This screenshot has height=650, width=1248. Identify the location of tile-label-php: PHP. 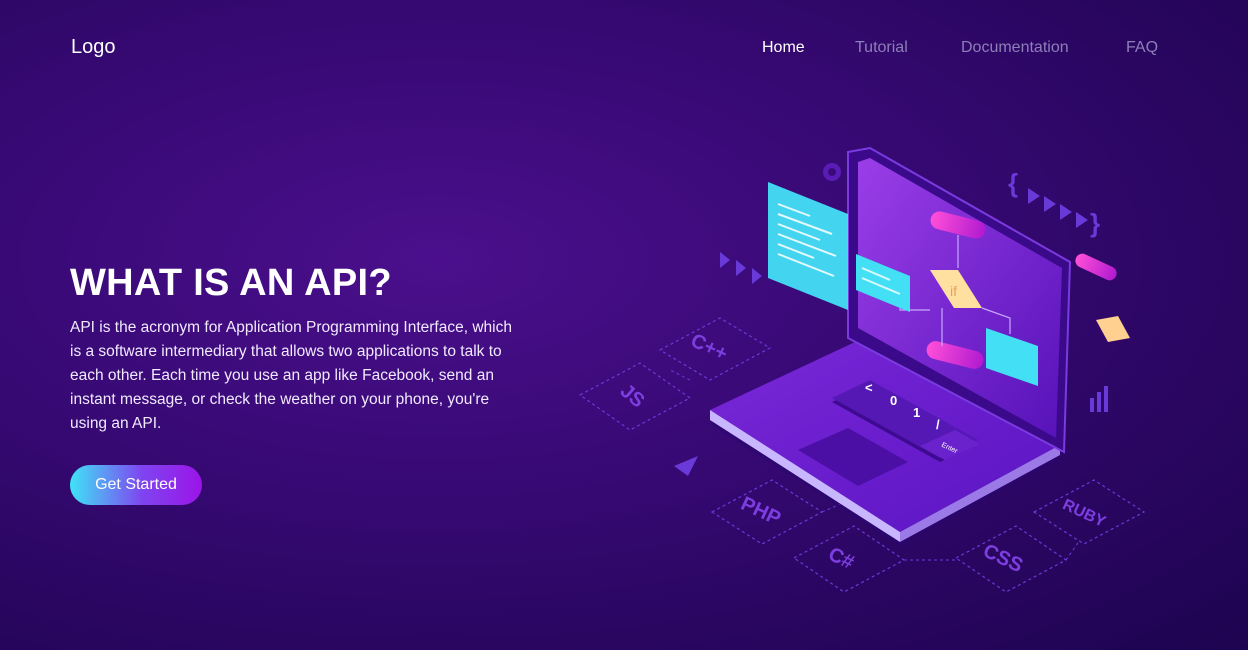
(760, 511).